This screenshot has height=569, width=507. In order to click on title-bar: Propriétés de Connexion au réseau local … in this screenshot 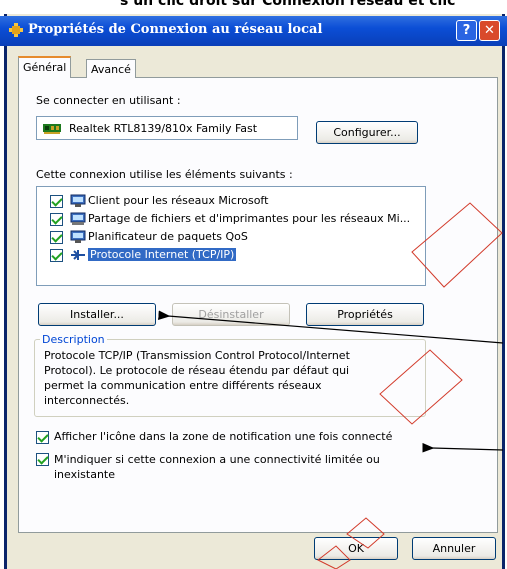, I will do `click(253, 31)`.